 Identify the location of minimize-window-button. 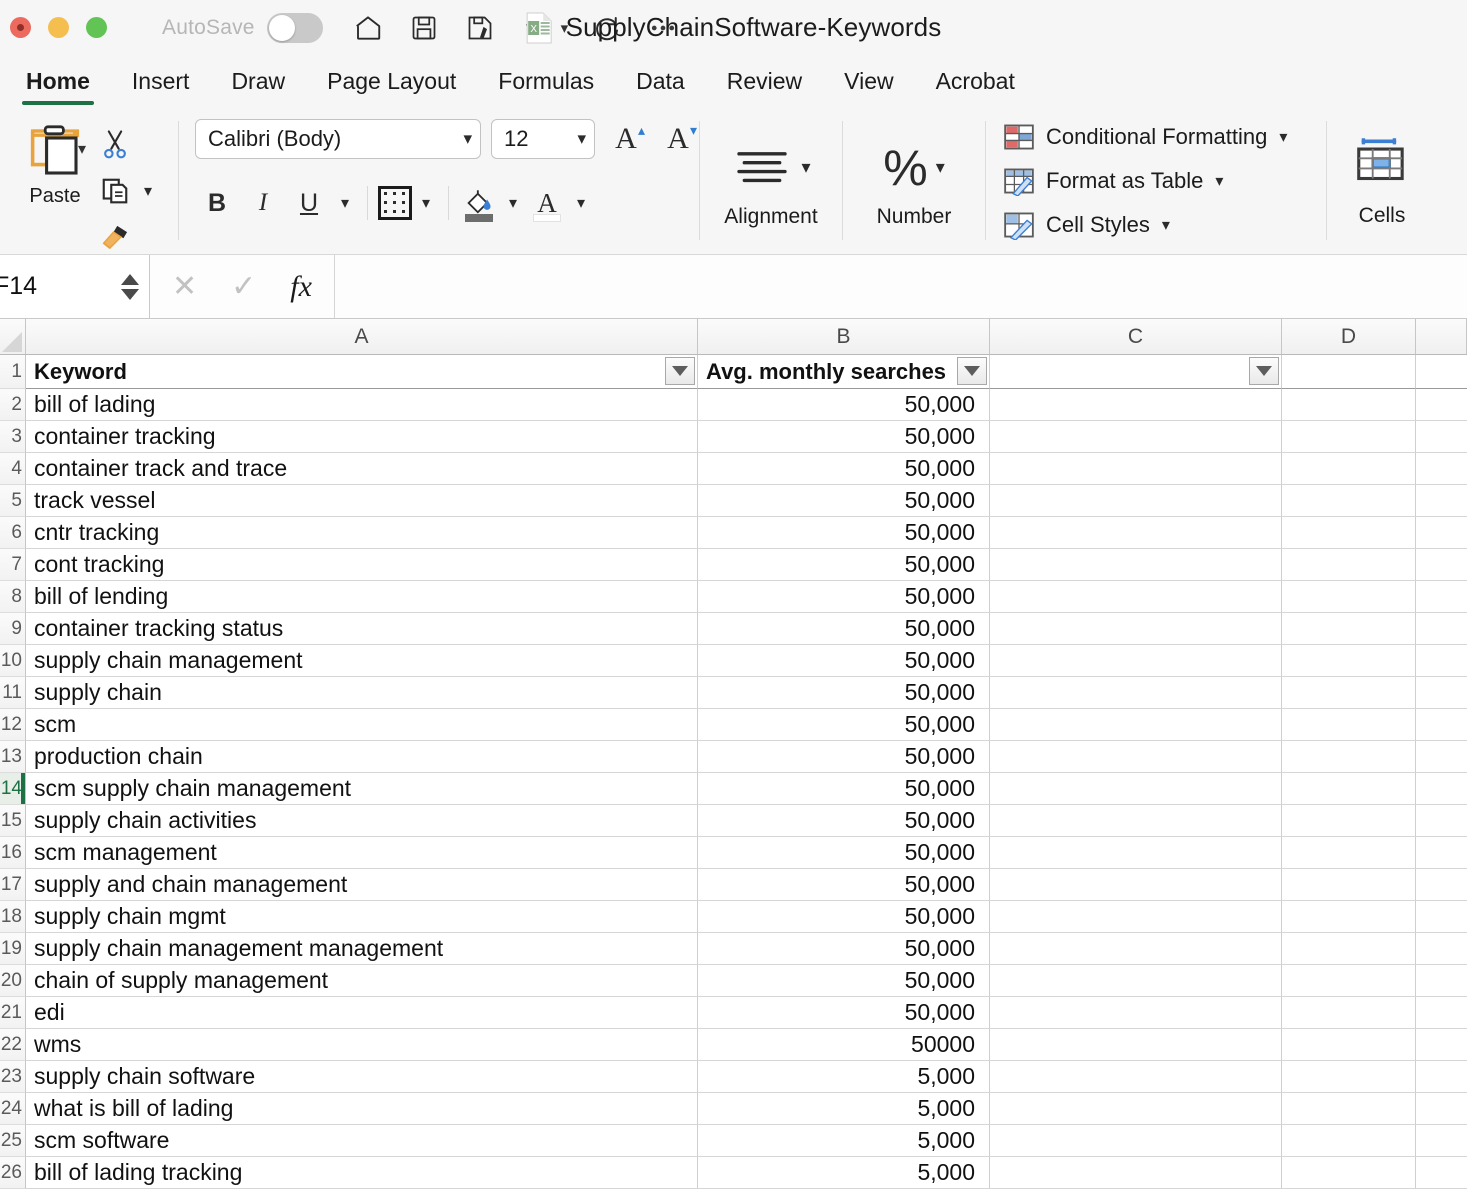
(58, 27).